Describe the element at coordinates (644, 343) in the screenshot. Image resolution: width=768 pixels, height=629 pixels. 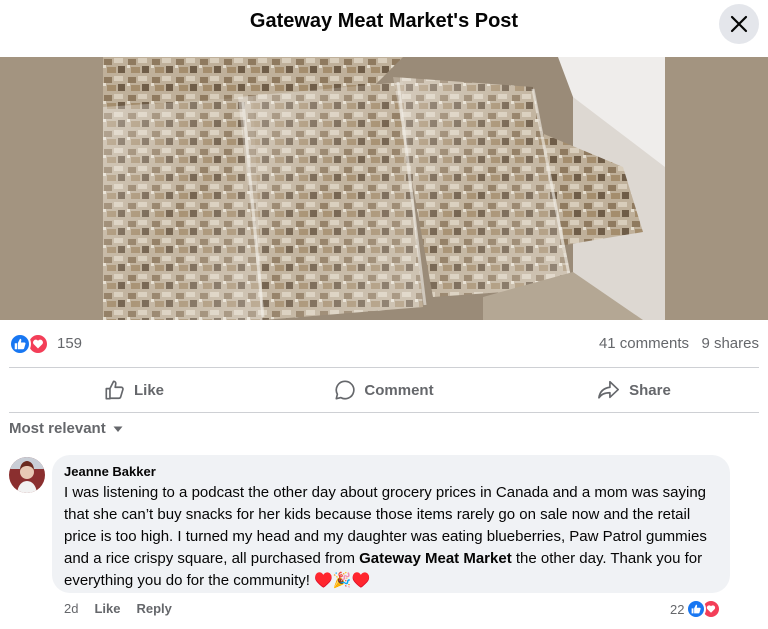
I see `comments-count: 41 comments` at that location.